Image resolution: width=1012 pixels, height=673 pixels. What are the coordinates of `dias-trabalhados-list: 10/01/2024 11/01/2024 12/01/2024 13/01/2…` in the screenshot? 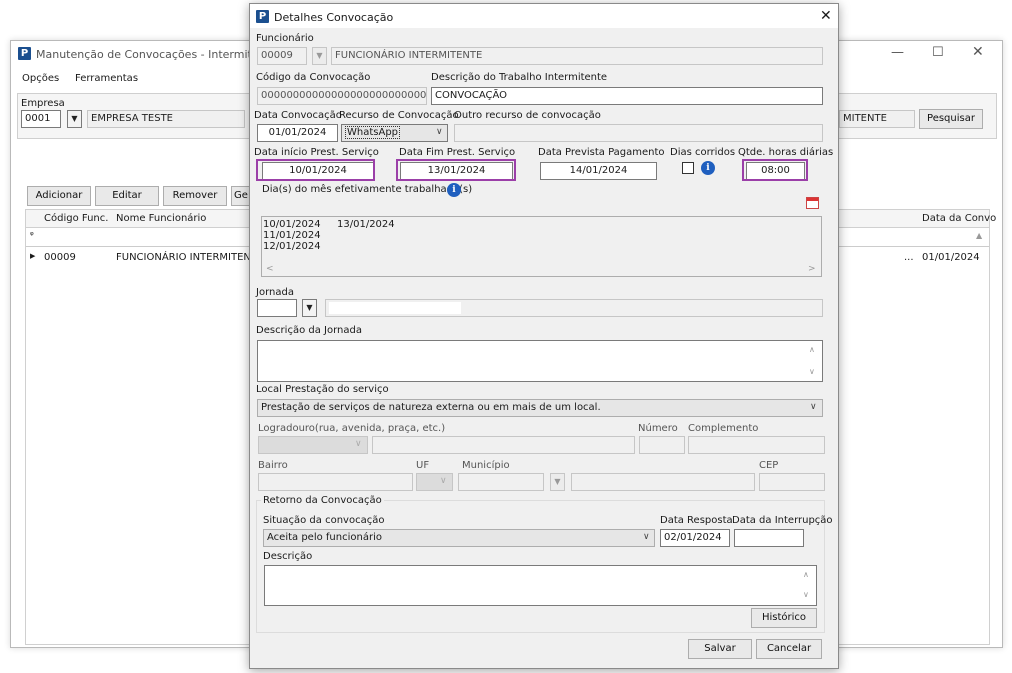 It's located at (541, 246).